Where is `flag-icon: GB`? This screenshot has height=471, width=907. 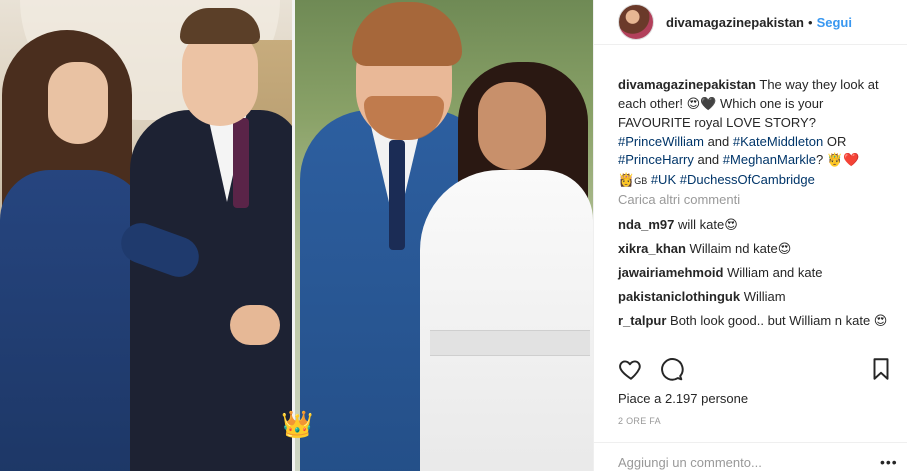 flag-icon: GB is located at coordinates (641, 180).